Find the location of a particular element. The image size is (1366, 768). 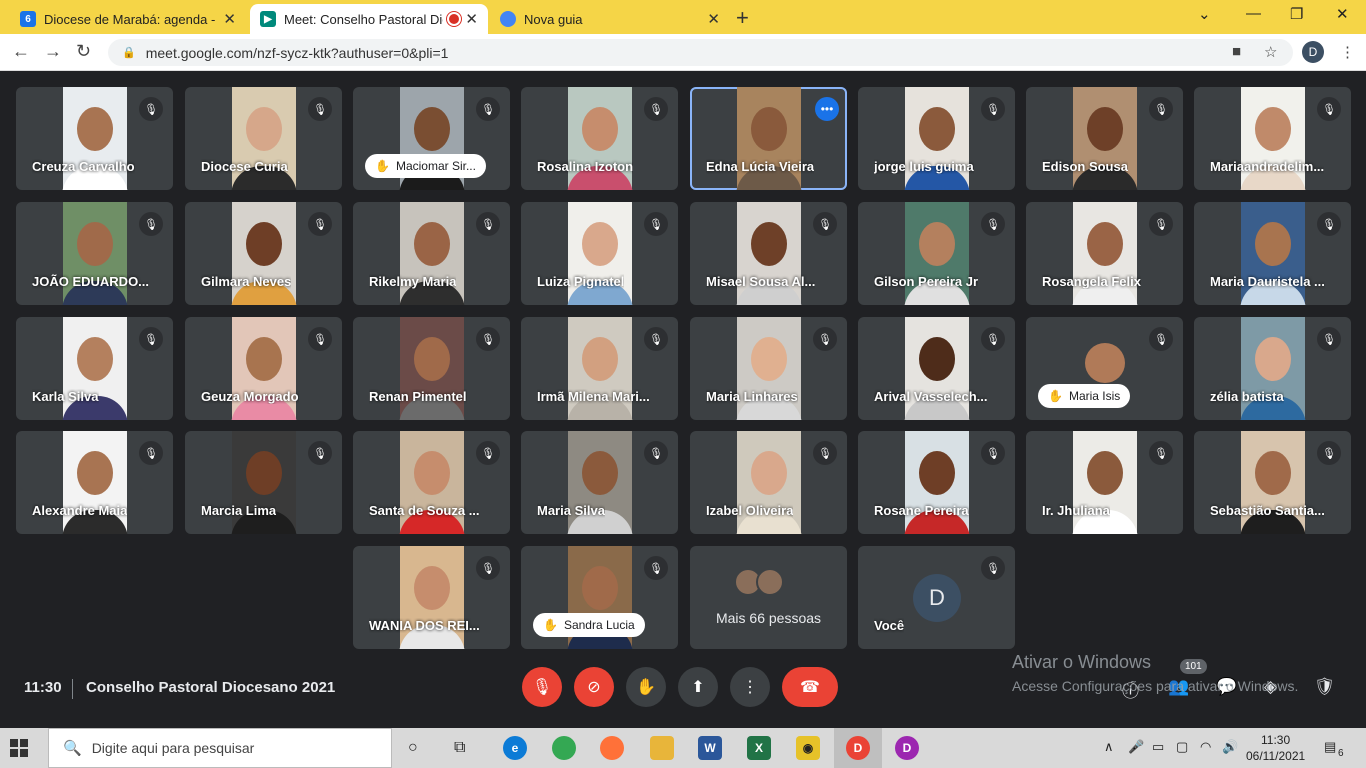

participant-tile: 🎙 Karla Silva is located at coordinates (94, 368).